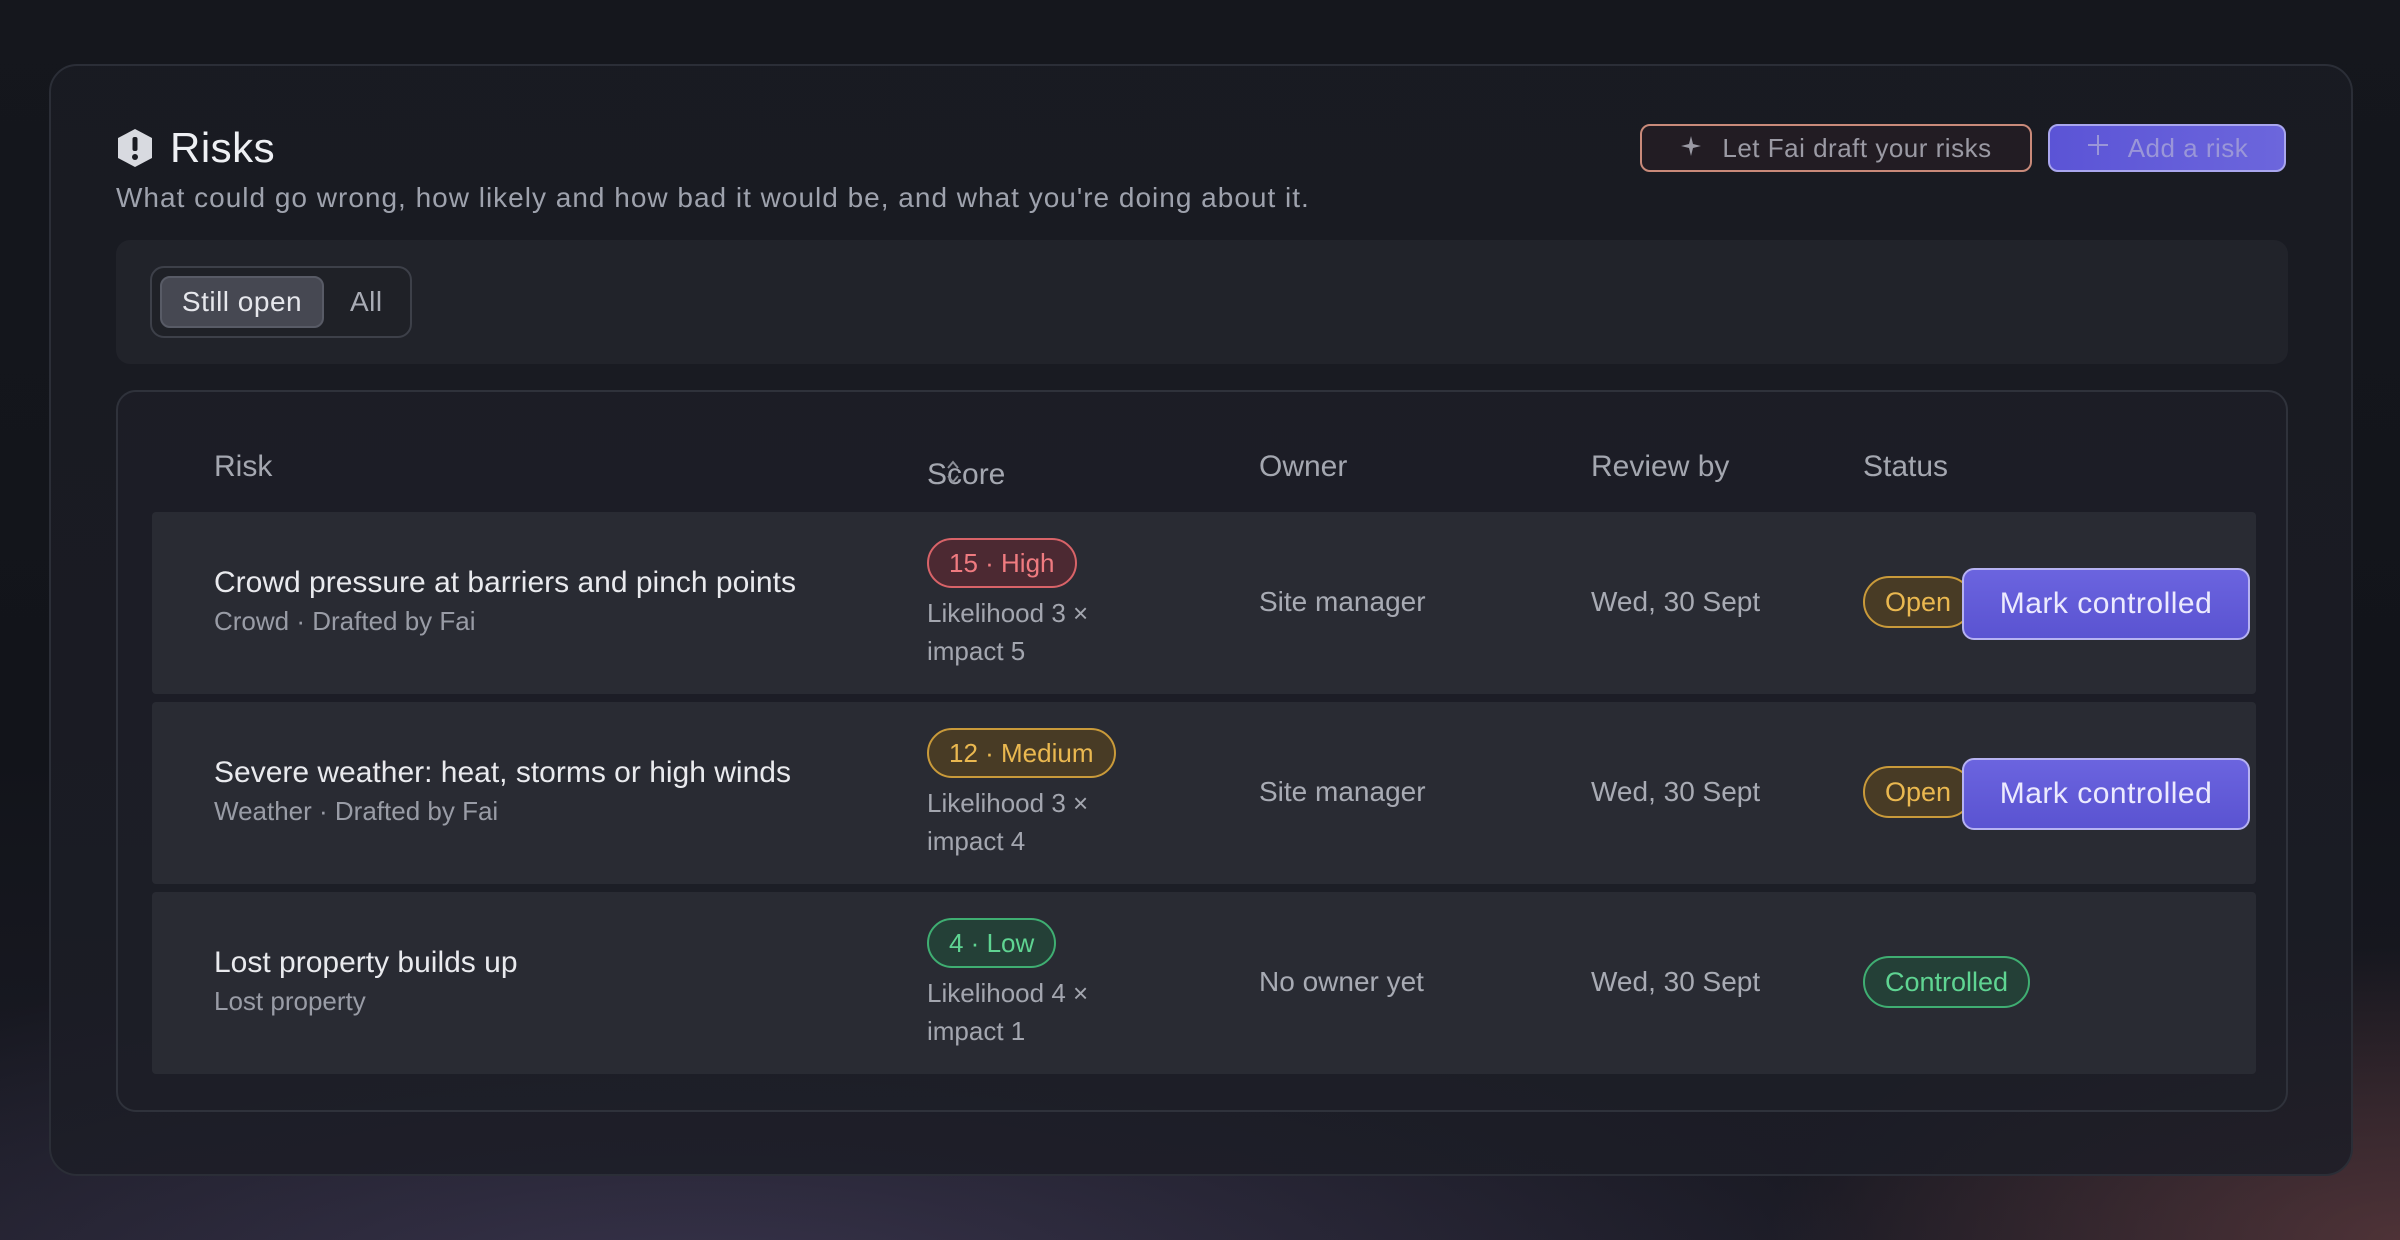 The width and height of the screenshot is (2400, 1240). I want to click on risk-meta: Crowd · Drafted by Fai, so click(345, 621).